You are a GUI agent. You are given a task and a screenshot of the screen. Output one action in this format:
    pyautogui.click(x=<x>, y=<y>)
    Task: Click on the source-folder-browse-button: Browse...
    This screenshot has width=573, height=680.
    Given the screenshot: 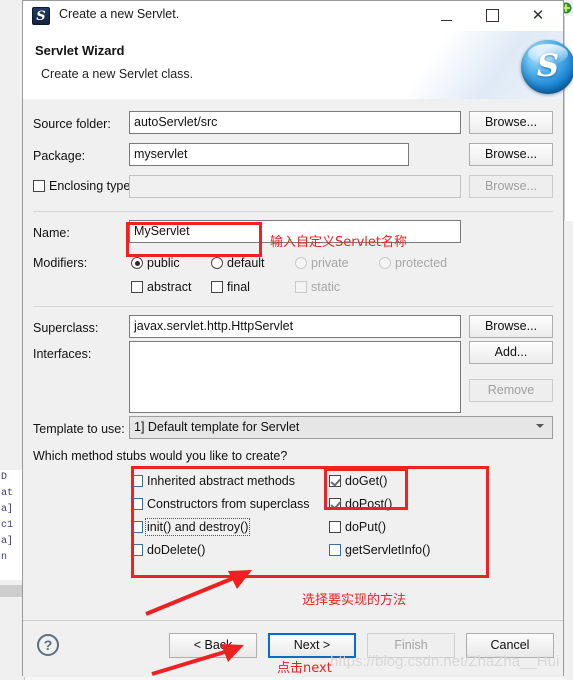 What is the action you would take?
    pyautogui.click(x=511, y=122)
    